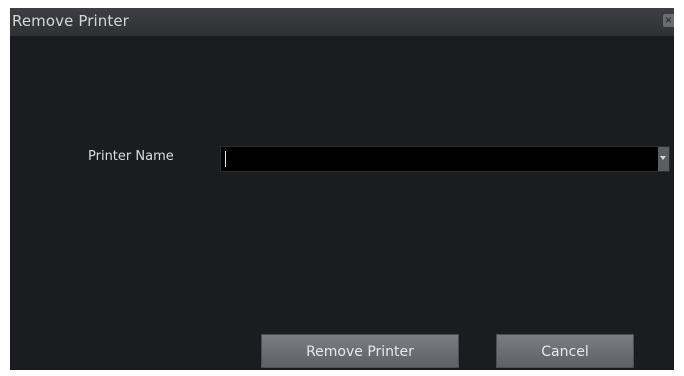 Image resolution: width=684 pixels, height=376 pixels. Describe the element at coordinates (668, 20) in the screenshot. I see `close-icon: ×` at that location.